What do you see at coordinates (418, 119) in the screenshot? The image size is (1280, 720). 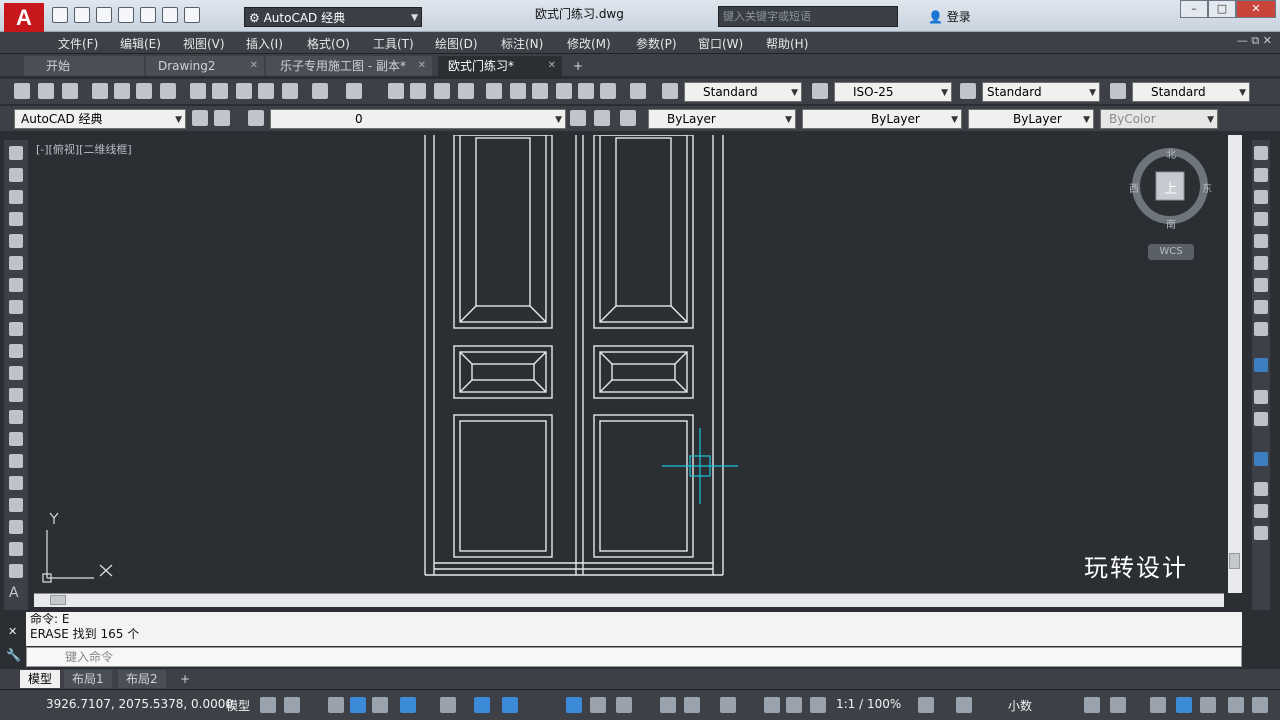 I see `layer-select: 0 ▼` at bounding box center [418, 119].